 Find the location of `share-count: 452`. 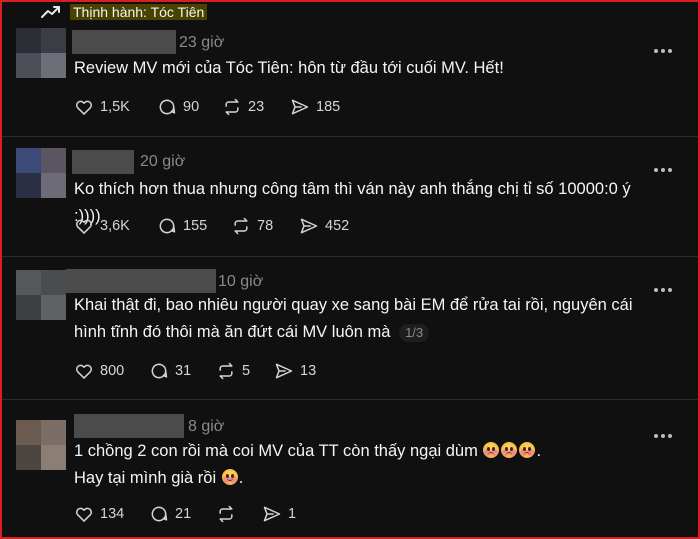

share-count: 452 is located at coordinates (337, 226).